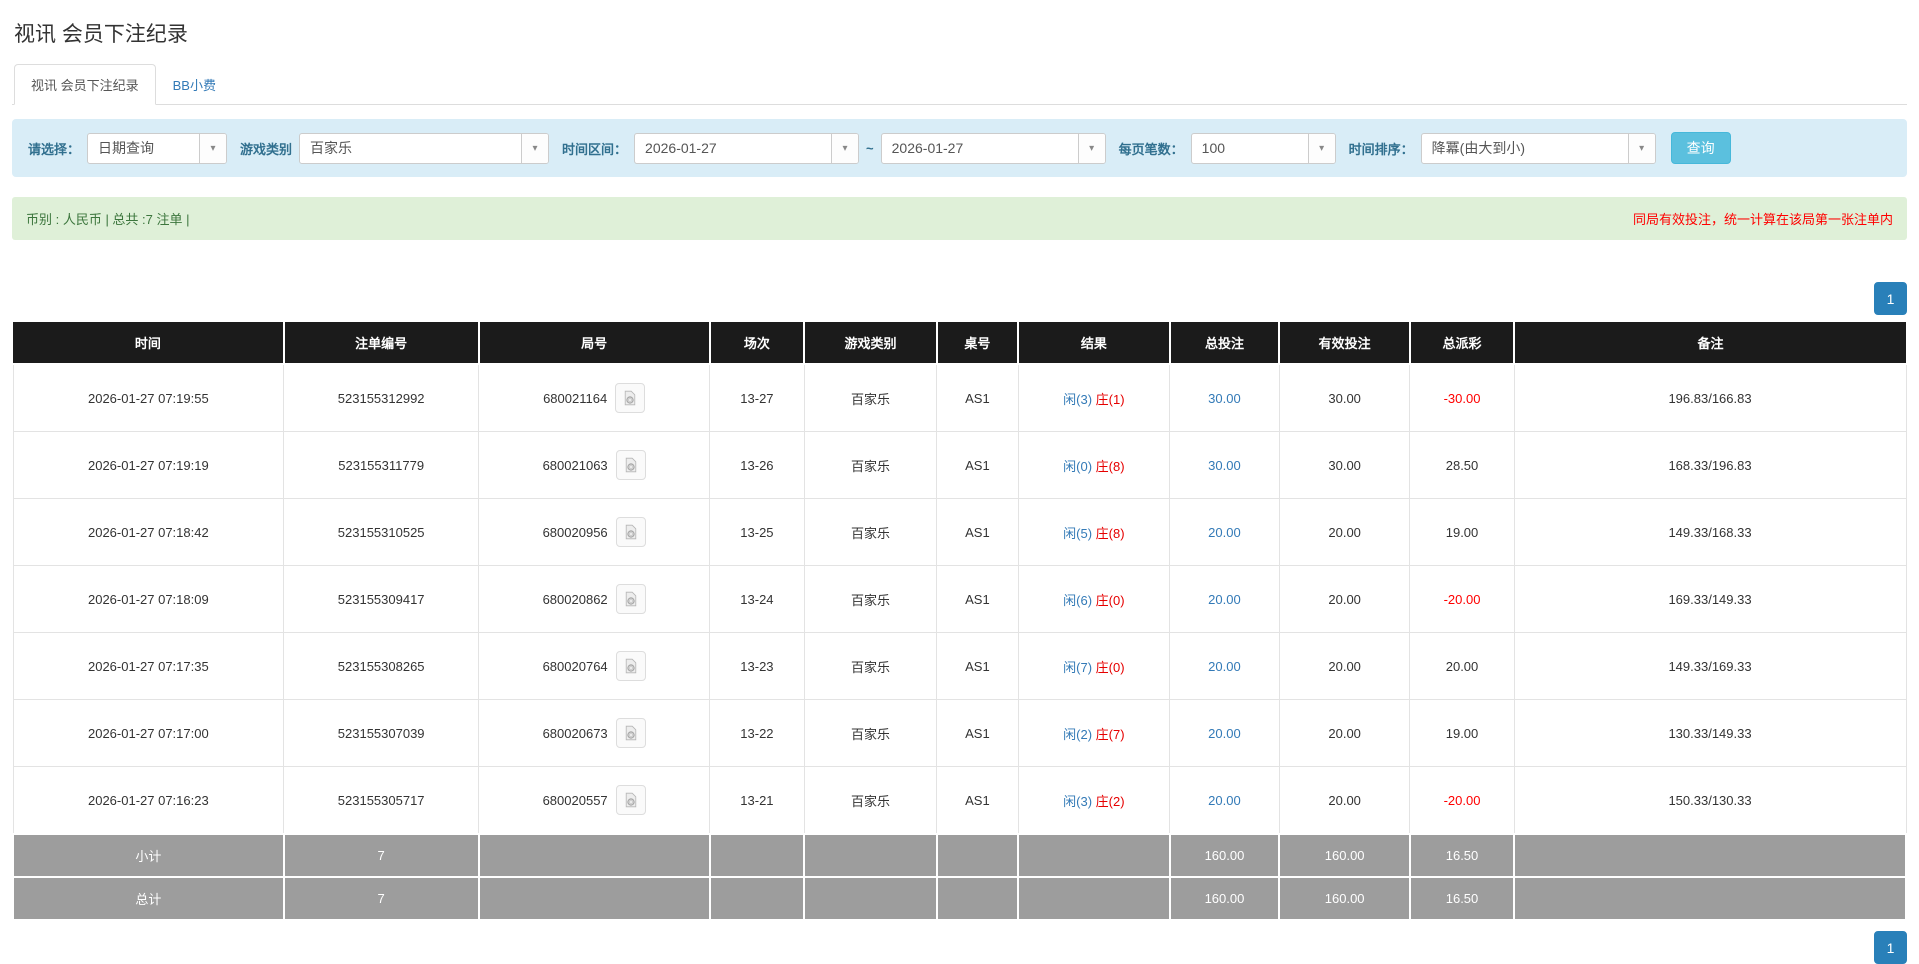 This screenshot has width=1919, height=964. I want to click on page-size-select: 100 ▾, so click(1263, 148).